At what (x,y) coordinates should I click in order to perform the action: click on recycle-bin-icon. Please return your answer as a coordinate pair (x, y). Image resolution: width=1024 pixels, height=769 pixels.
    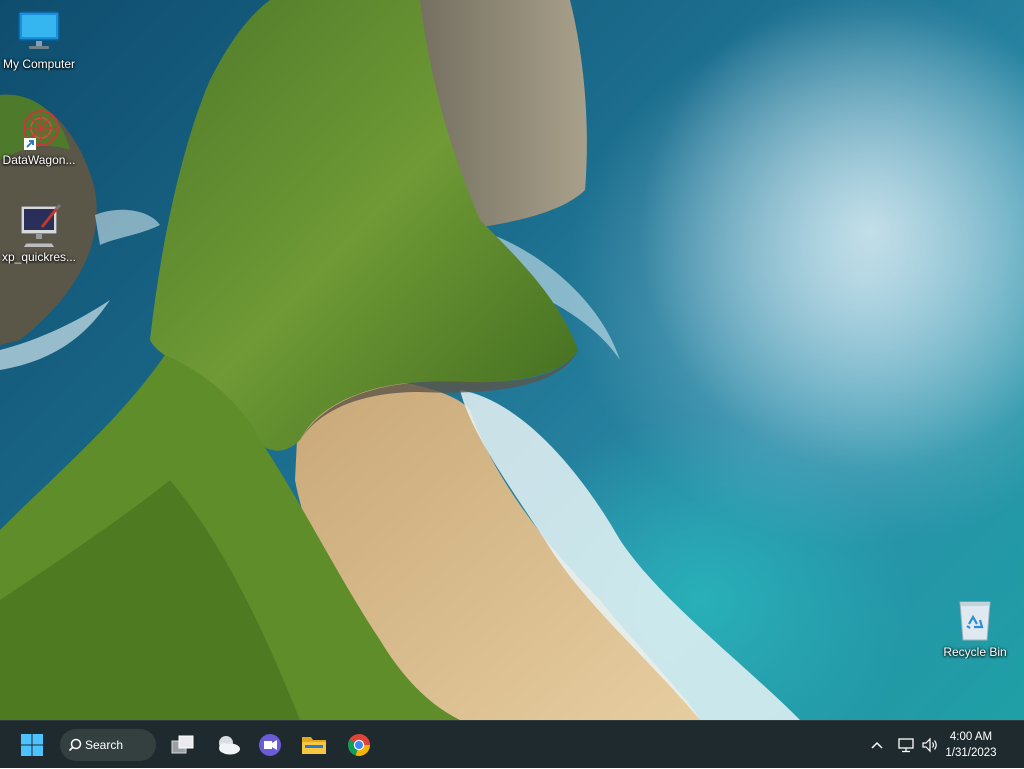
    Looking at the image, I should click on (975, 620).